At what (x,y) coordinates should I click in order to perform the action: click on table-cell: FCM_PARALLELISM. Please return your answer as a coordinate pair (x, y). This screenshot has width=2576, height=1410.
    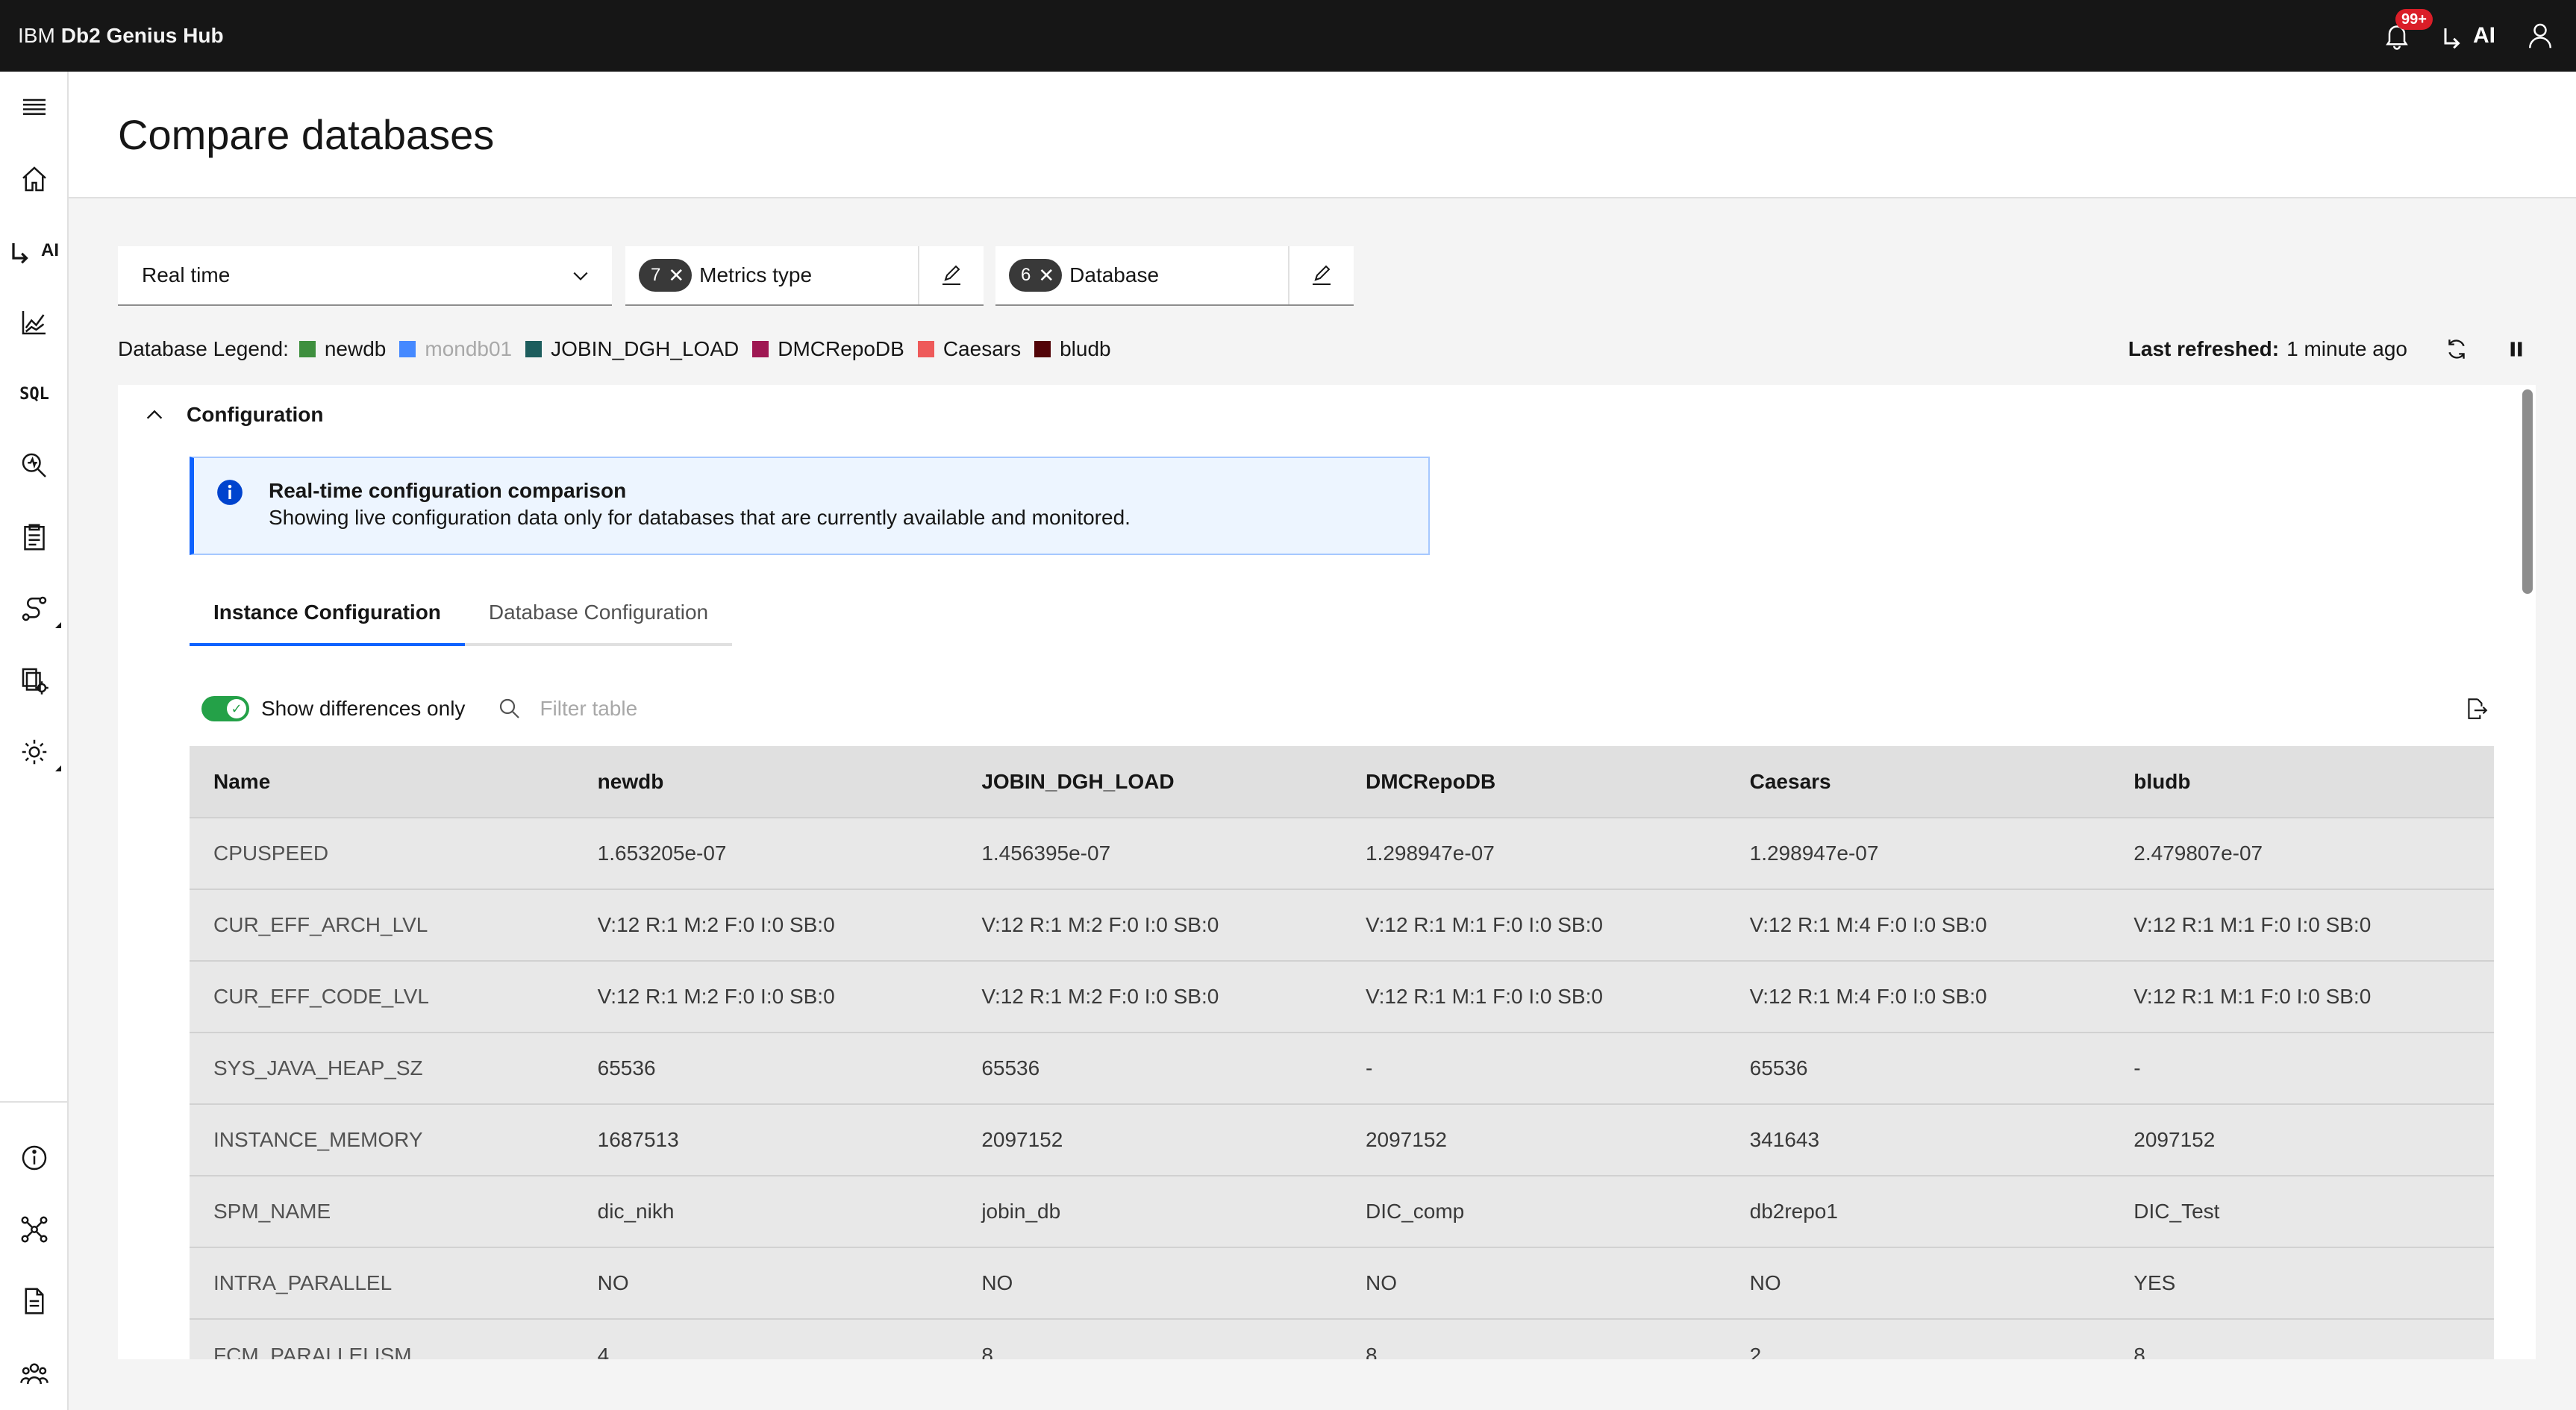
    Looking at the image, I should click on (382, 1338).